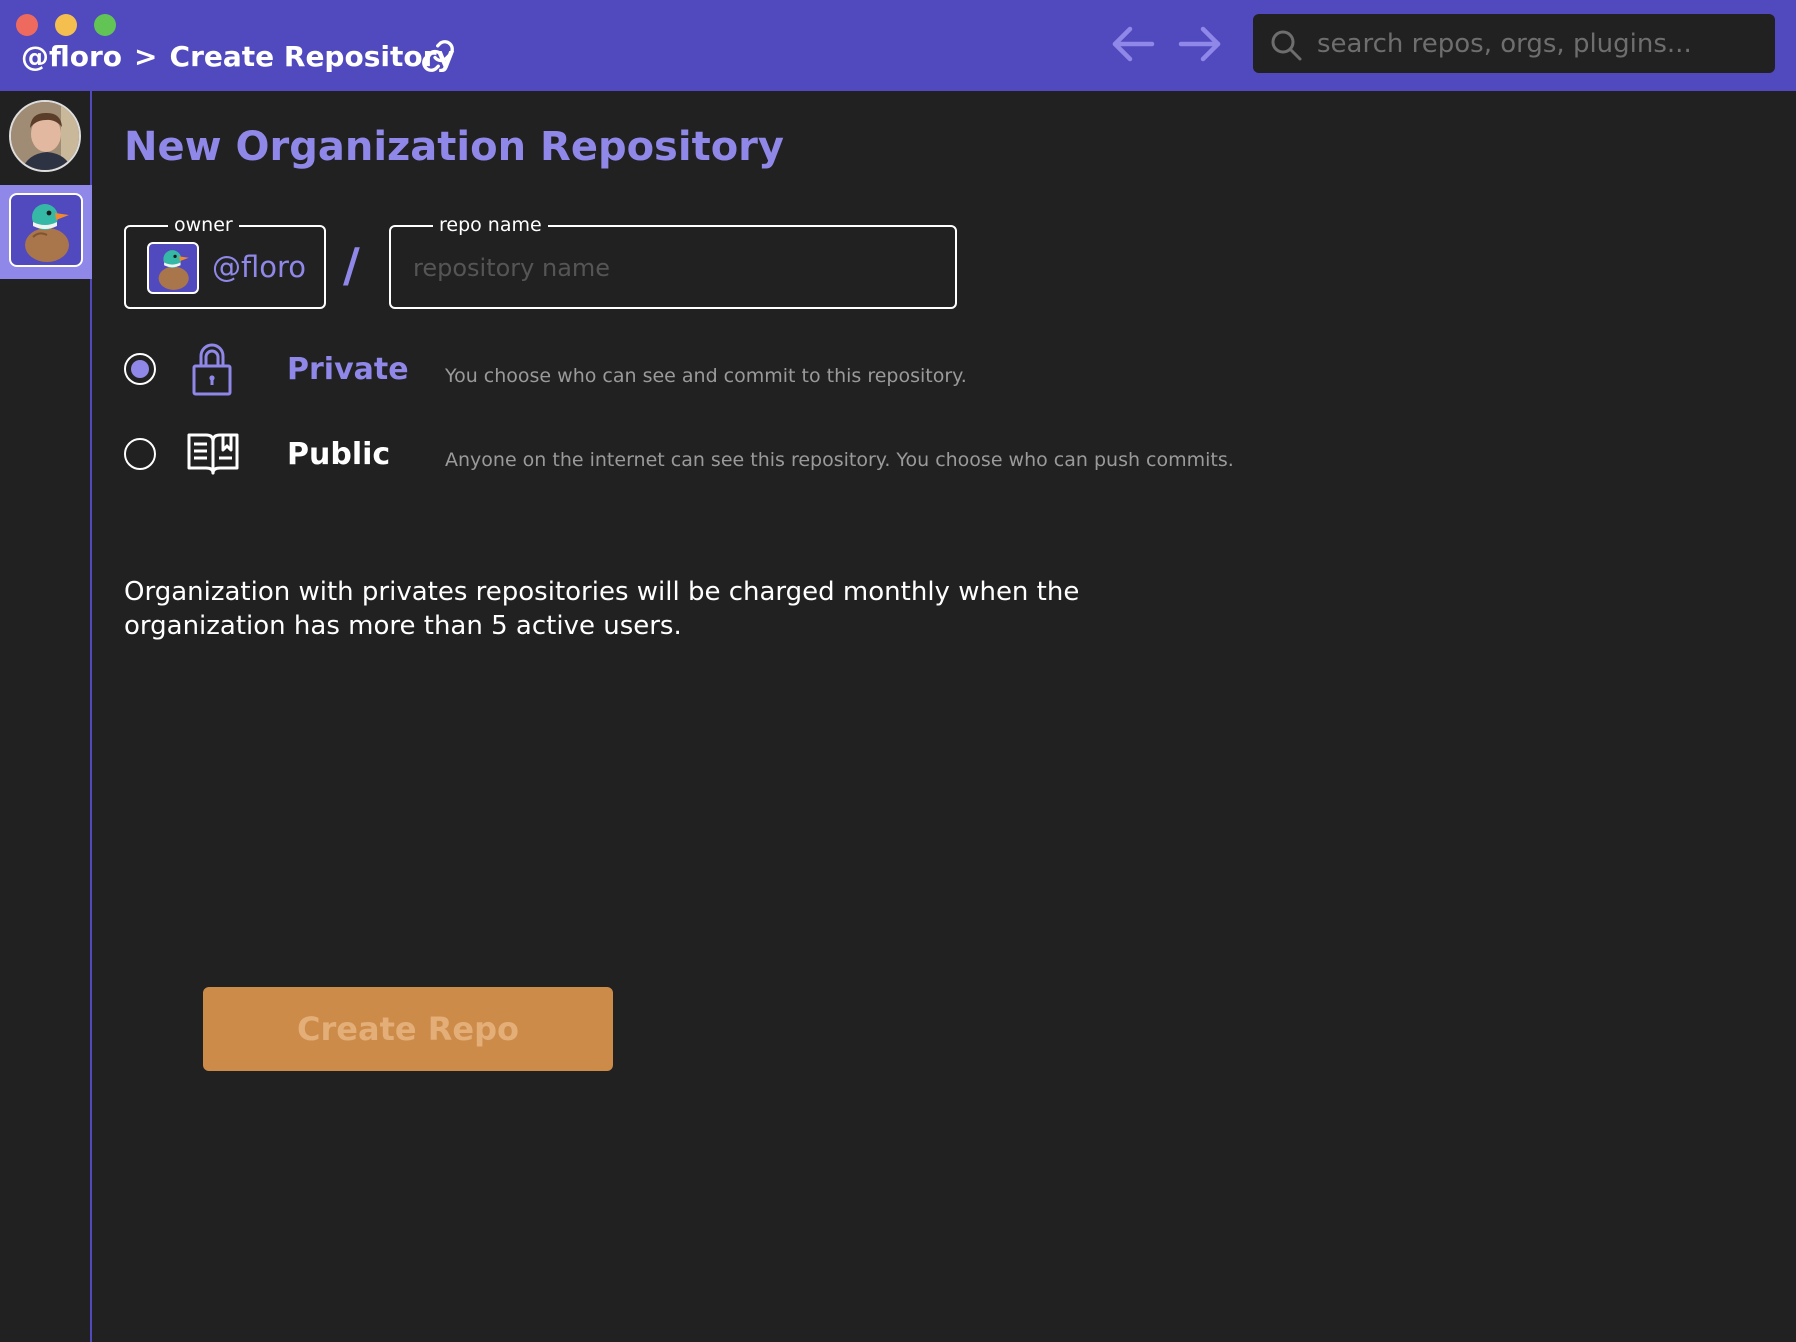 This screenshot has height=1342, width=1796. What do you see at coordinates (348, 370) in the screenshot?
I see `private-label: Private` at bounding box center [348, 370].